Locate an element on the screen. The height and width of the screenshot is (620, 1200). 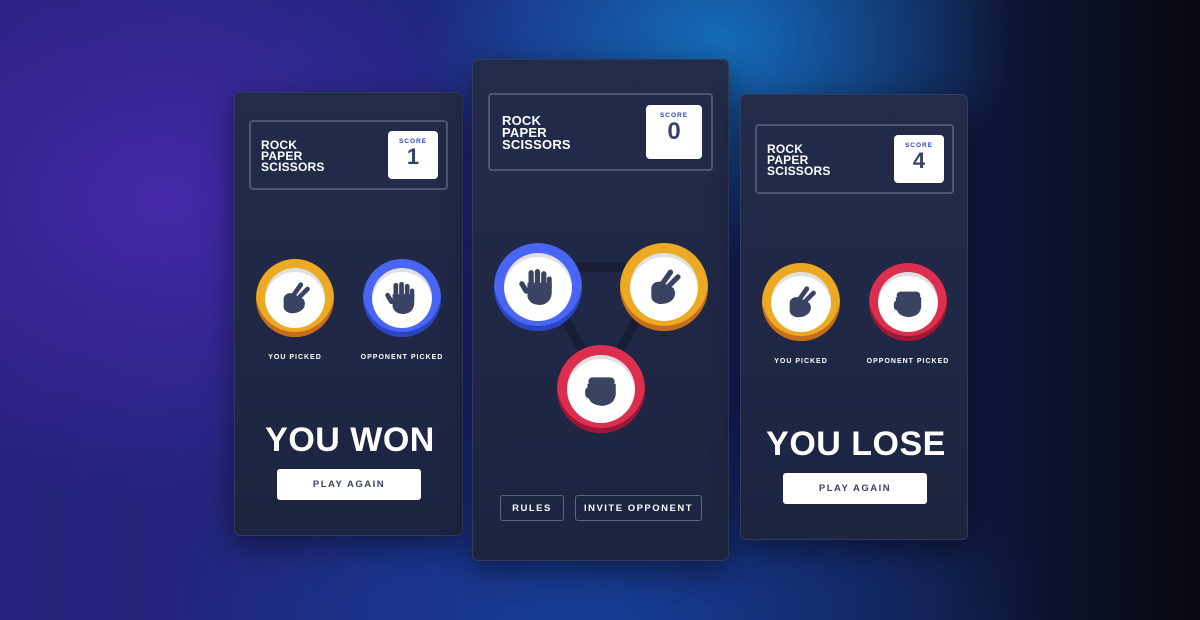
result-text: YOU WON is located at coordinates (350, 440).